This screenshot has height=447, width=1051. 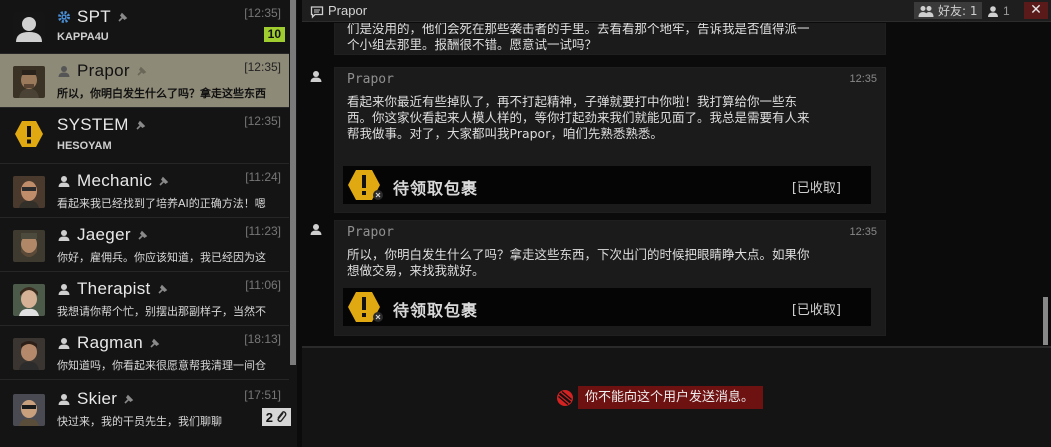 What do you see at coordinates (144, 81) in the screenshot?
I see `dialogue-item-prapor: Prapor [12:35] 所以，你明白发生什么了吗？拿走这些东西` at bounding box center [144, 81].